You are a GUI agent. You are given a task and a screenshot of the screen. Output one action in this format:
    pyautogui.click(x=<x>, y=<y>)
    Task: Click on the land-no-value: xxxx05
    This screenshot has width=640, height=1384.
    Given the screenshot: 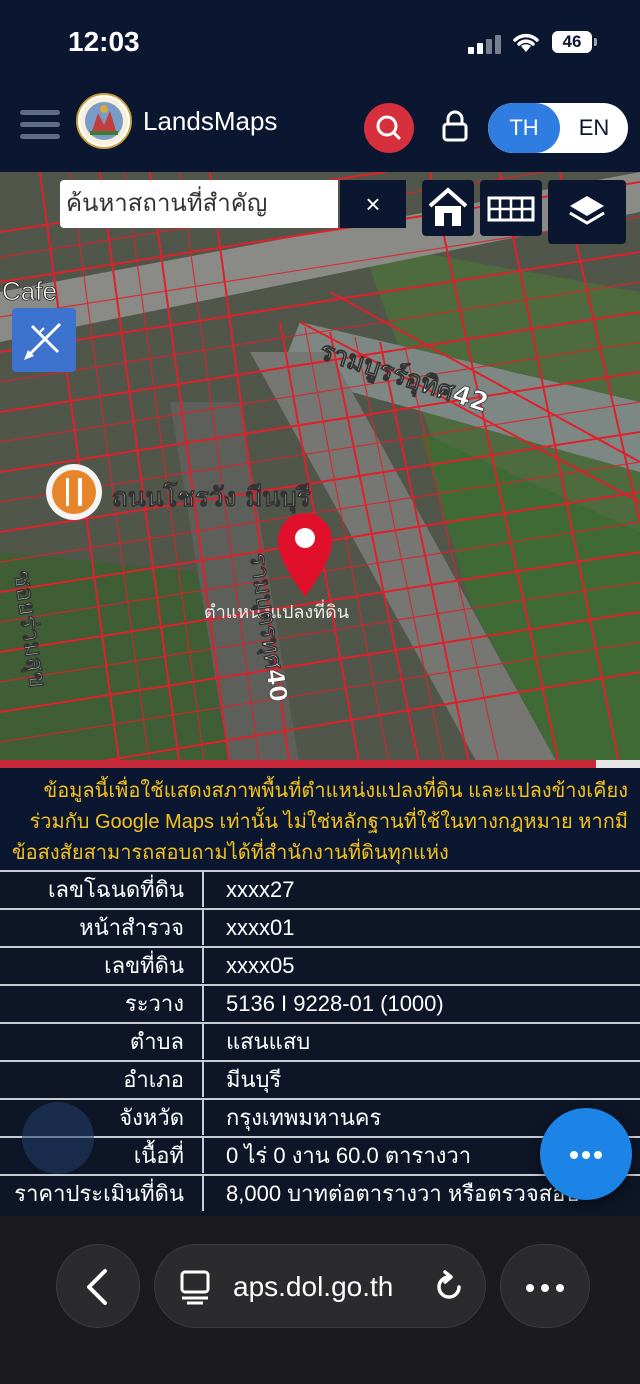 What is the action you would take?
    pyautogui.click(x=260, y=965)
    